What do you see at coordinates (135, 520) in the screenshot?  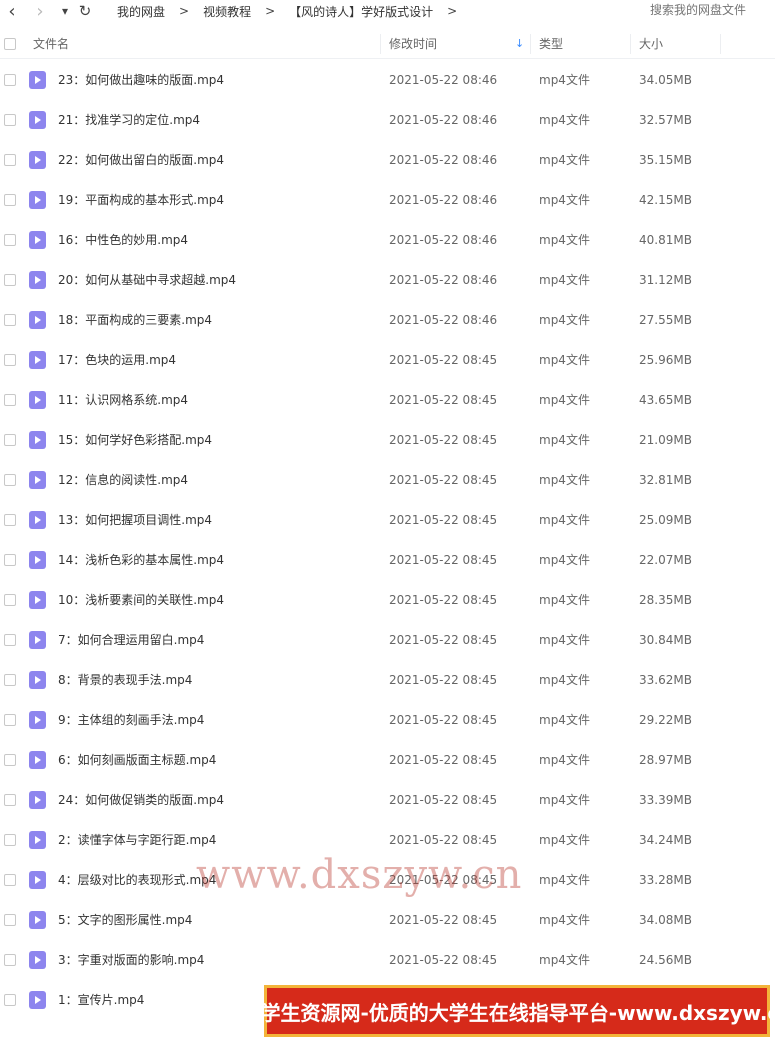 I see `file-name: 13：如何把握项目调性.mp4` at bounding box center [135, 520].